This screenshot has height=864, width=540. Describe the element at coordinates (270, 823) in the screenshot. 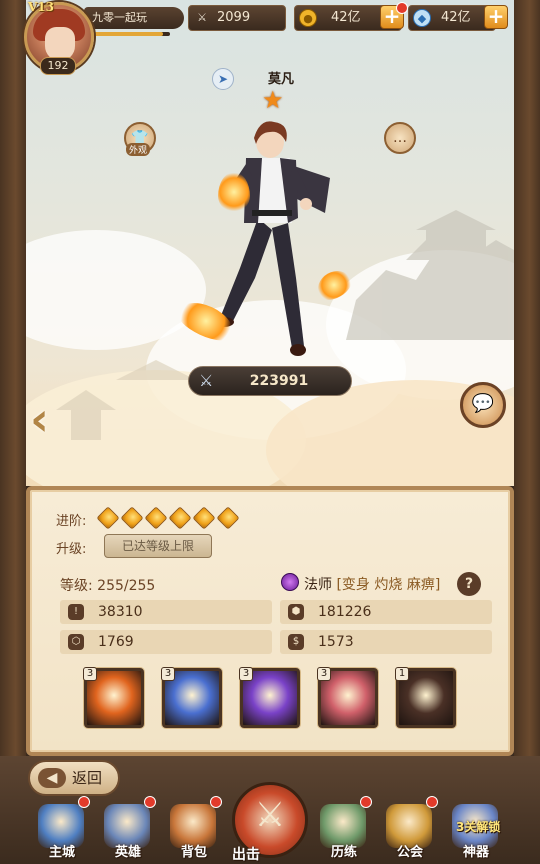

I see `nav-battle: ⚔ 出击` at that location.